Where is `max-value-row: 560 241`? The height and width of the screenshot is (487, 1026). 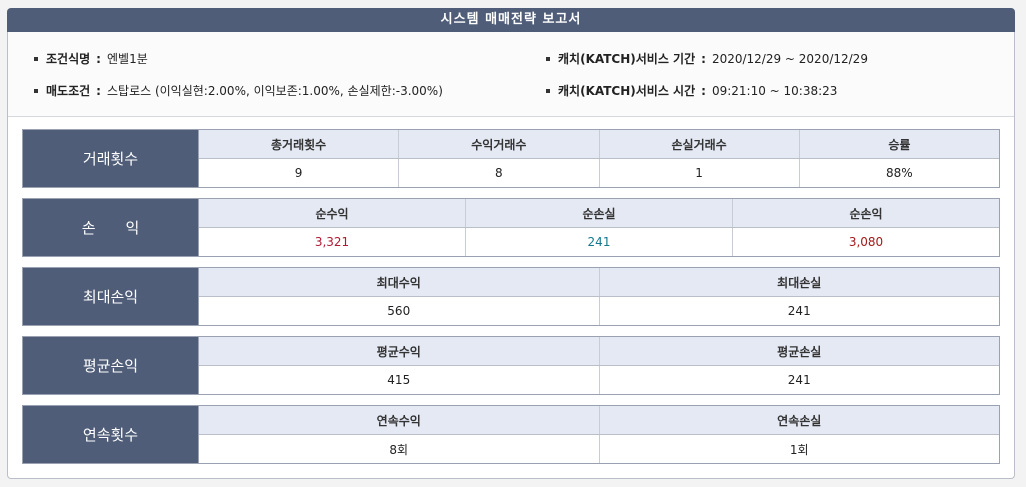
max-value-row: 560 241 is located at coordinates (599, 311).